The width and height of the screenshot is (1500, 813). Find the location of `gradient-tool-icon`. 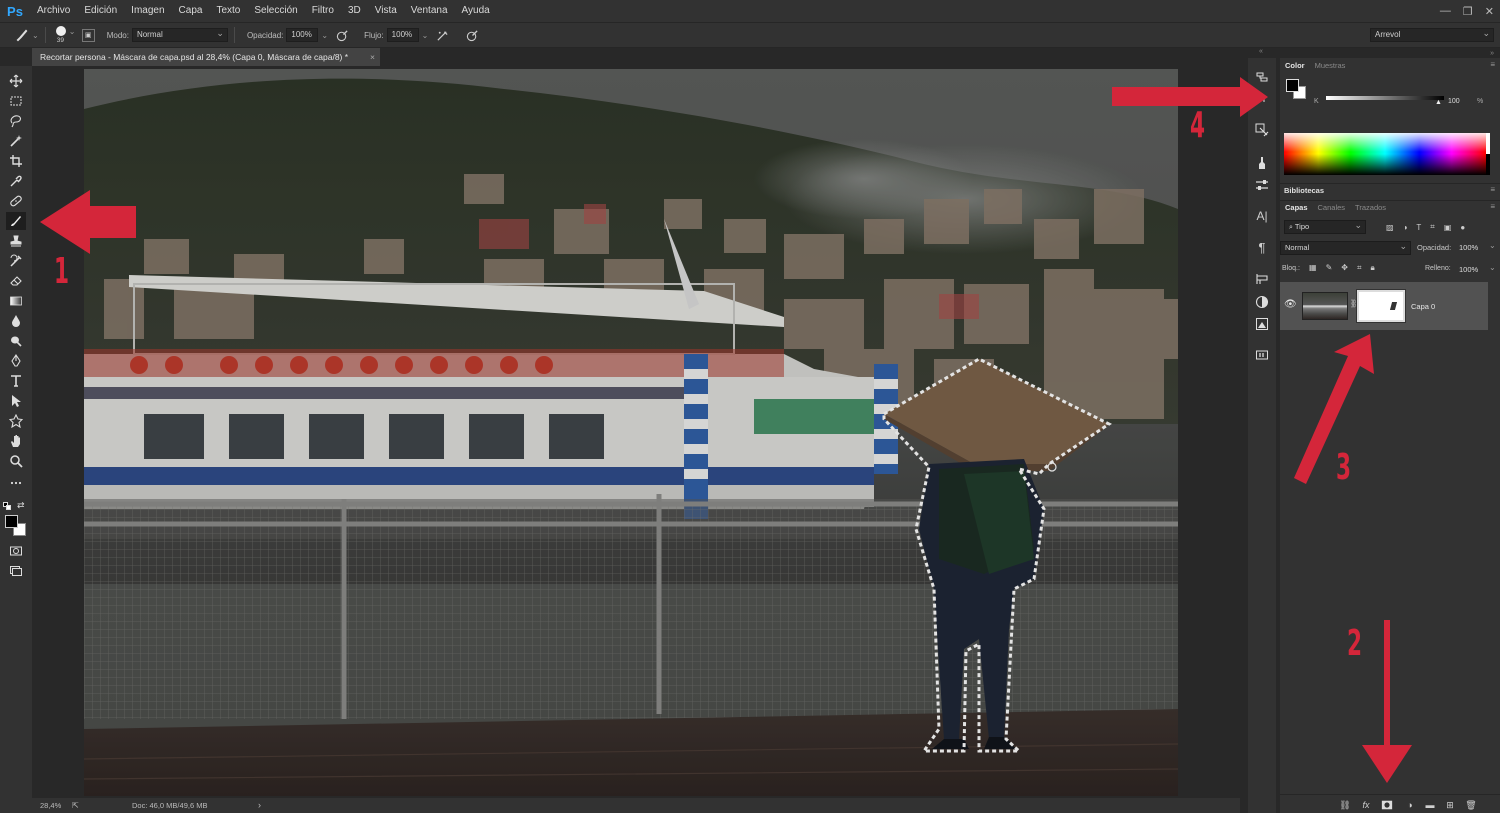

gradient-tool-icon is located at coordinates (16, 301).